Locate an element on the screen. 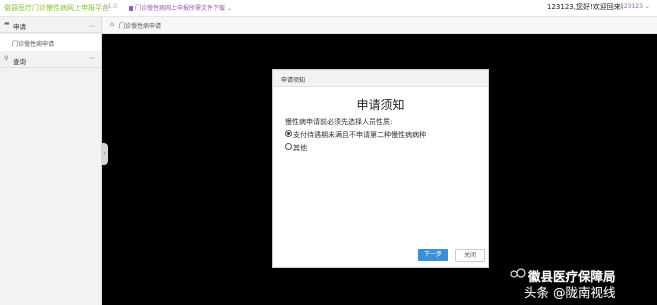 Image resolution: width=657 pixels, height=305 pixels. option-radio-1: 支付待遇期未满且不申请第二种慢性病病种 is located at coordinates (355, 135).